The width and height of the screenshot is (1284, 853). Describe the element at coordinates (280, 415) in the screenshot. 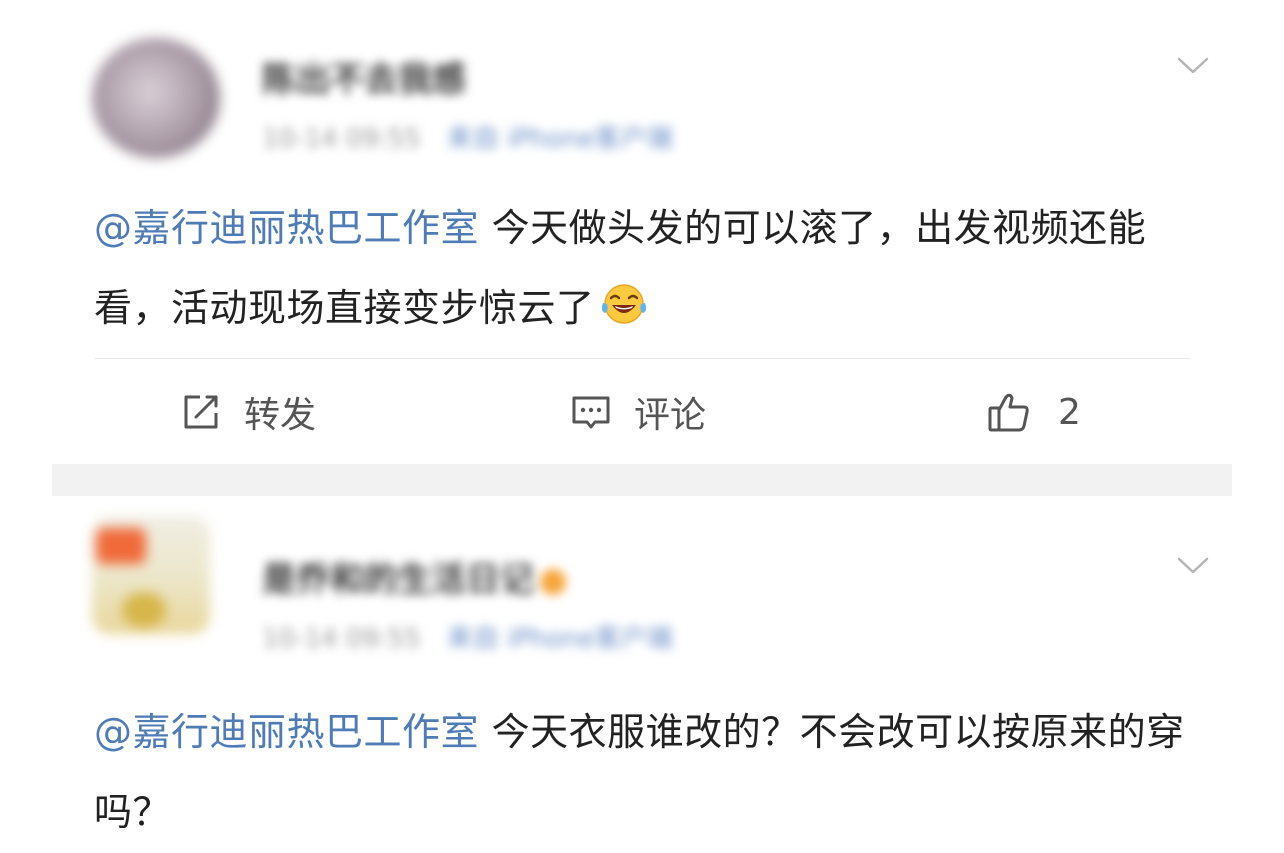

I see `repost-label: 转发` at that location.